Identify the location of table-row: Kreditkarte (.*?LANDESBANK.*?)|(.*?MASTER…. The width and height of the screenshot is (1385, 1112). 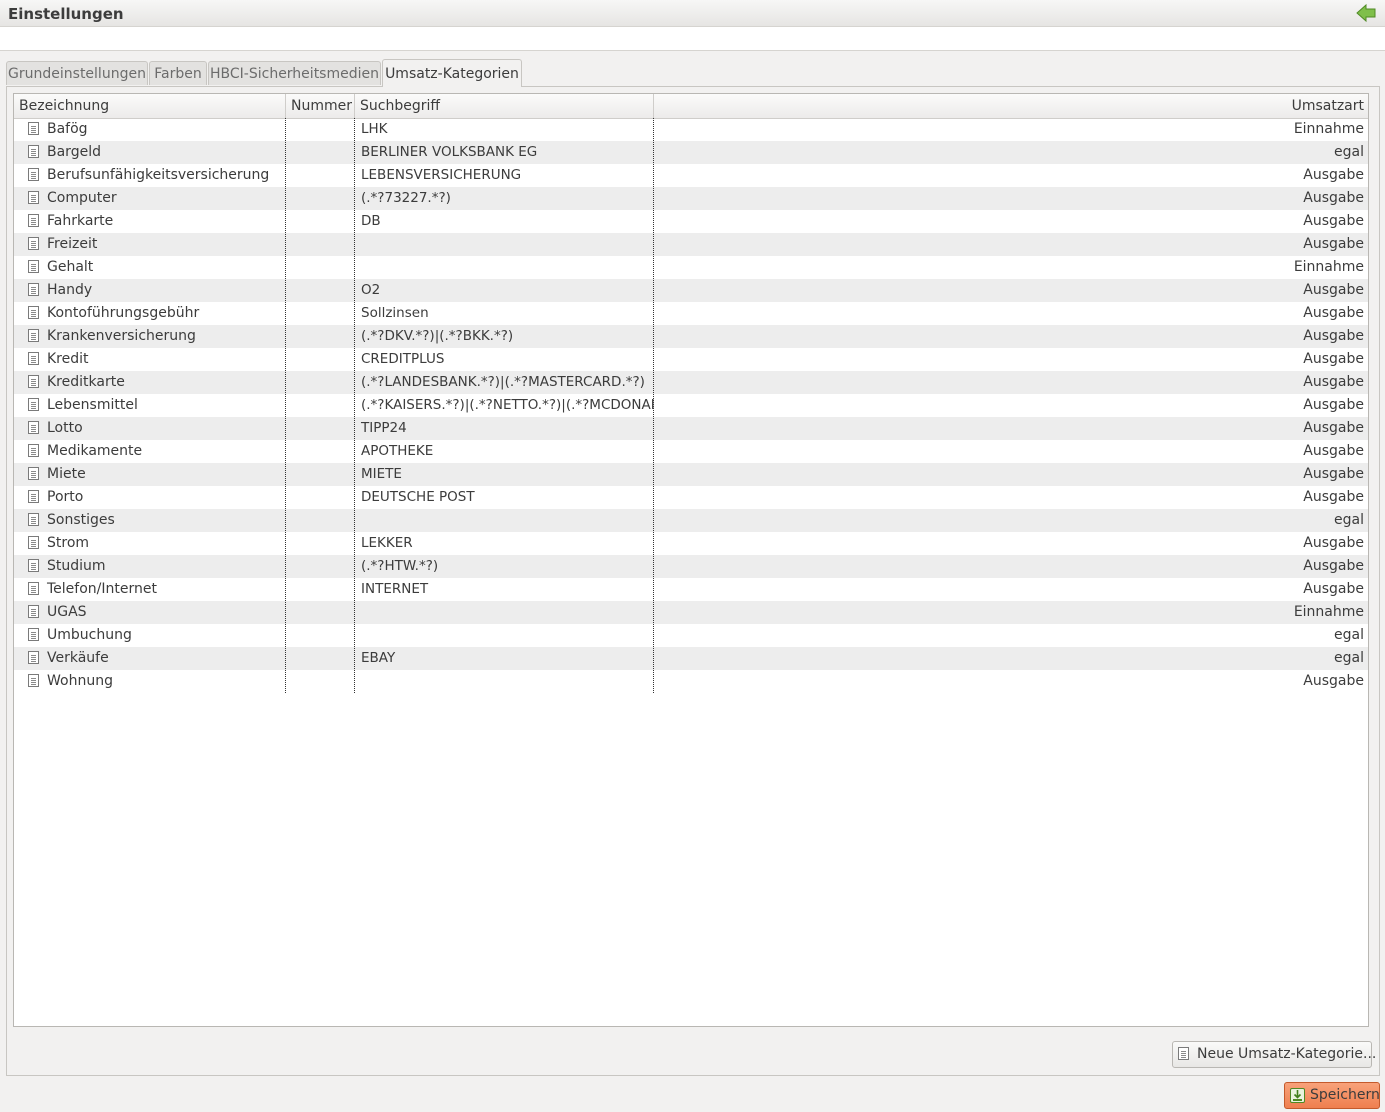
(691, 382).